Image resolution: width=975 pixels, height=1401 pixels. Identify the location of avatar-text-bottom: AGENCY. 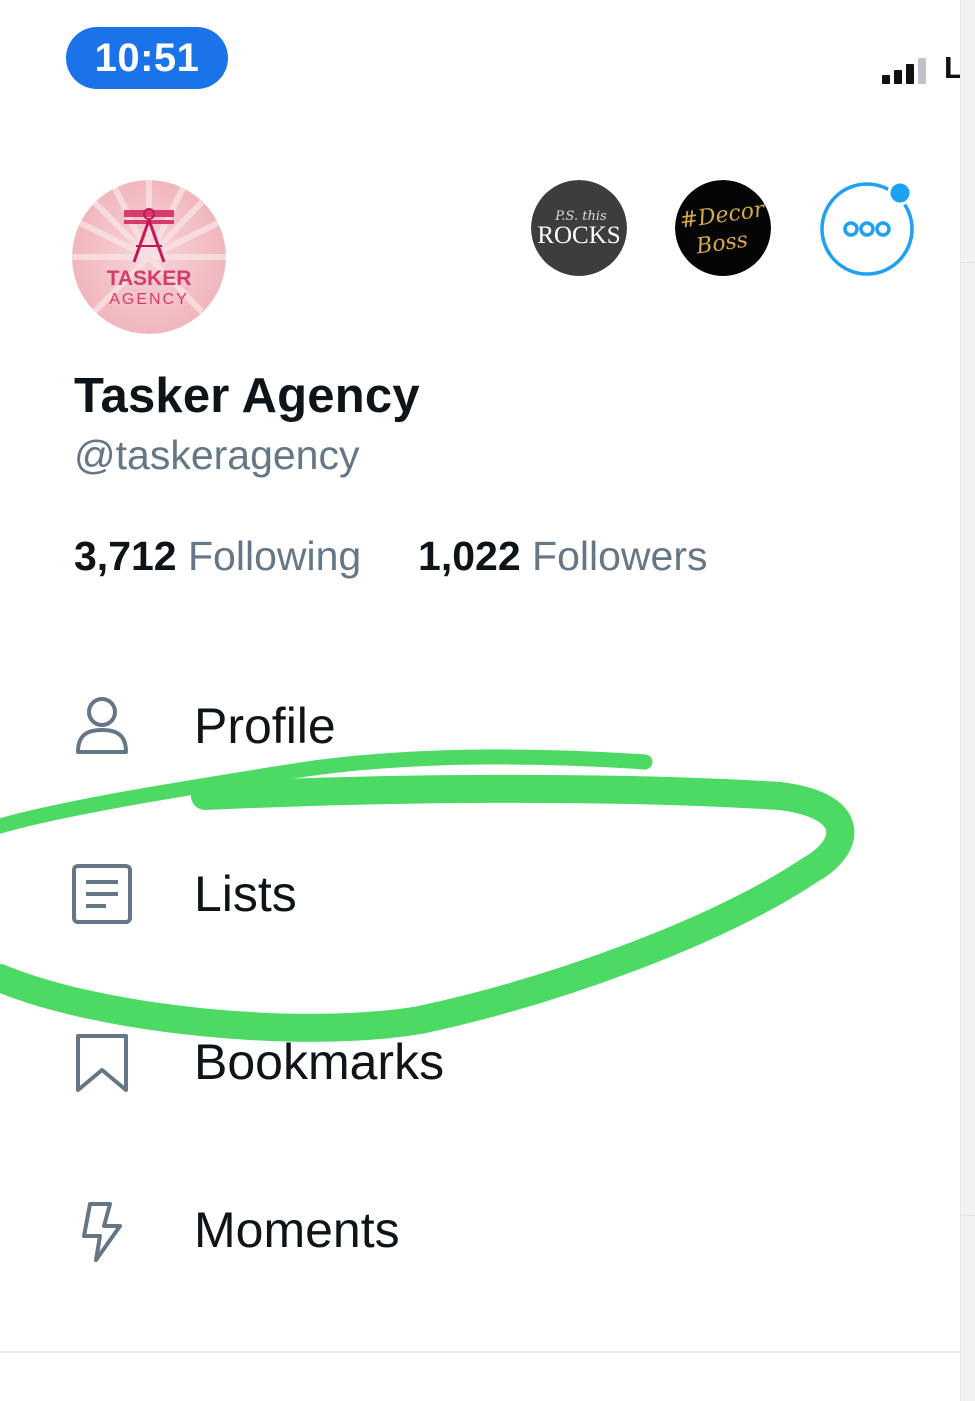
(149, 299).